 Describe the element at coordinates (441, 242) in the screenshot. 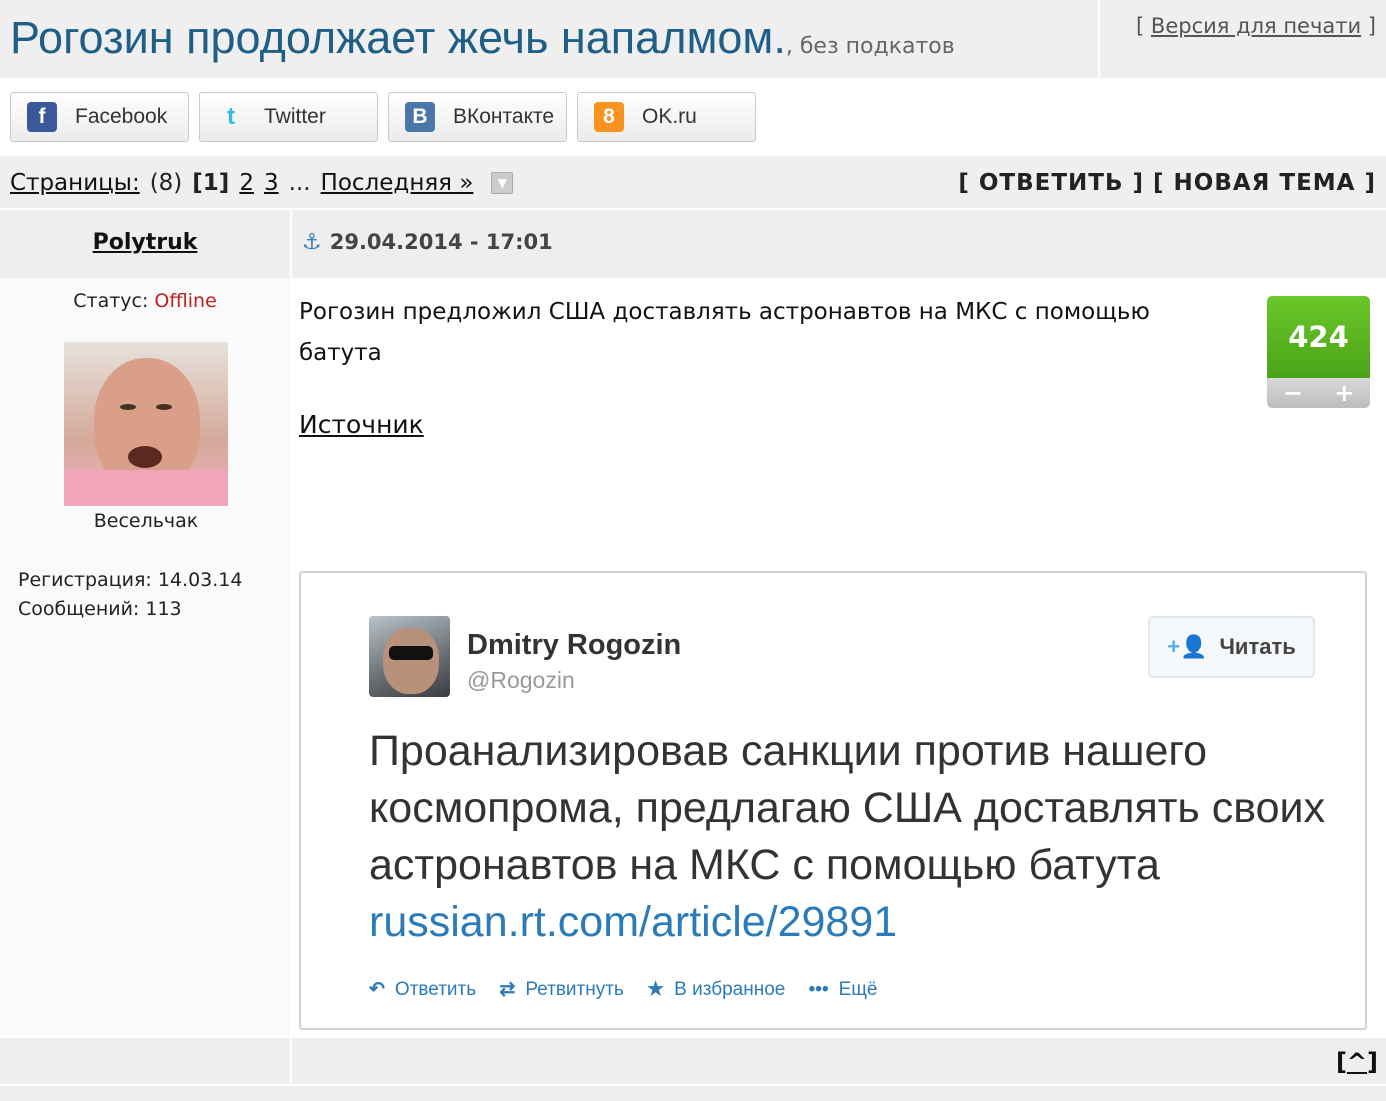

I see `post-date: 29.04.2014 - 17:01` at that location.